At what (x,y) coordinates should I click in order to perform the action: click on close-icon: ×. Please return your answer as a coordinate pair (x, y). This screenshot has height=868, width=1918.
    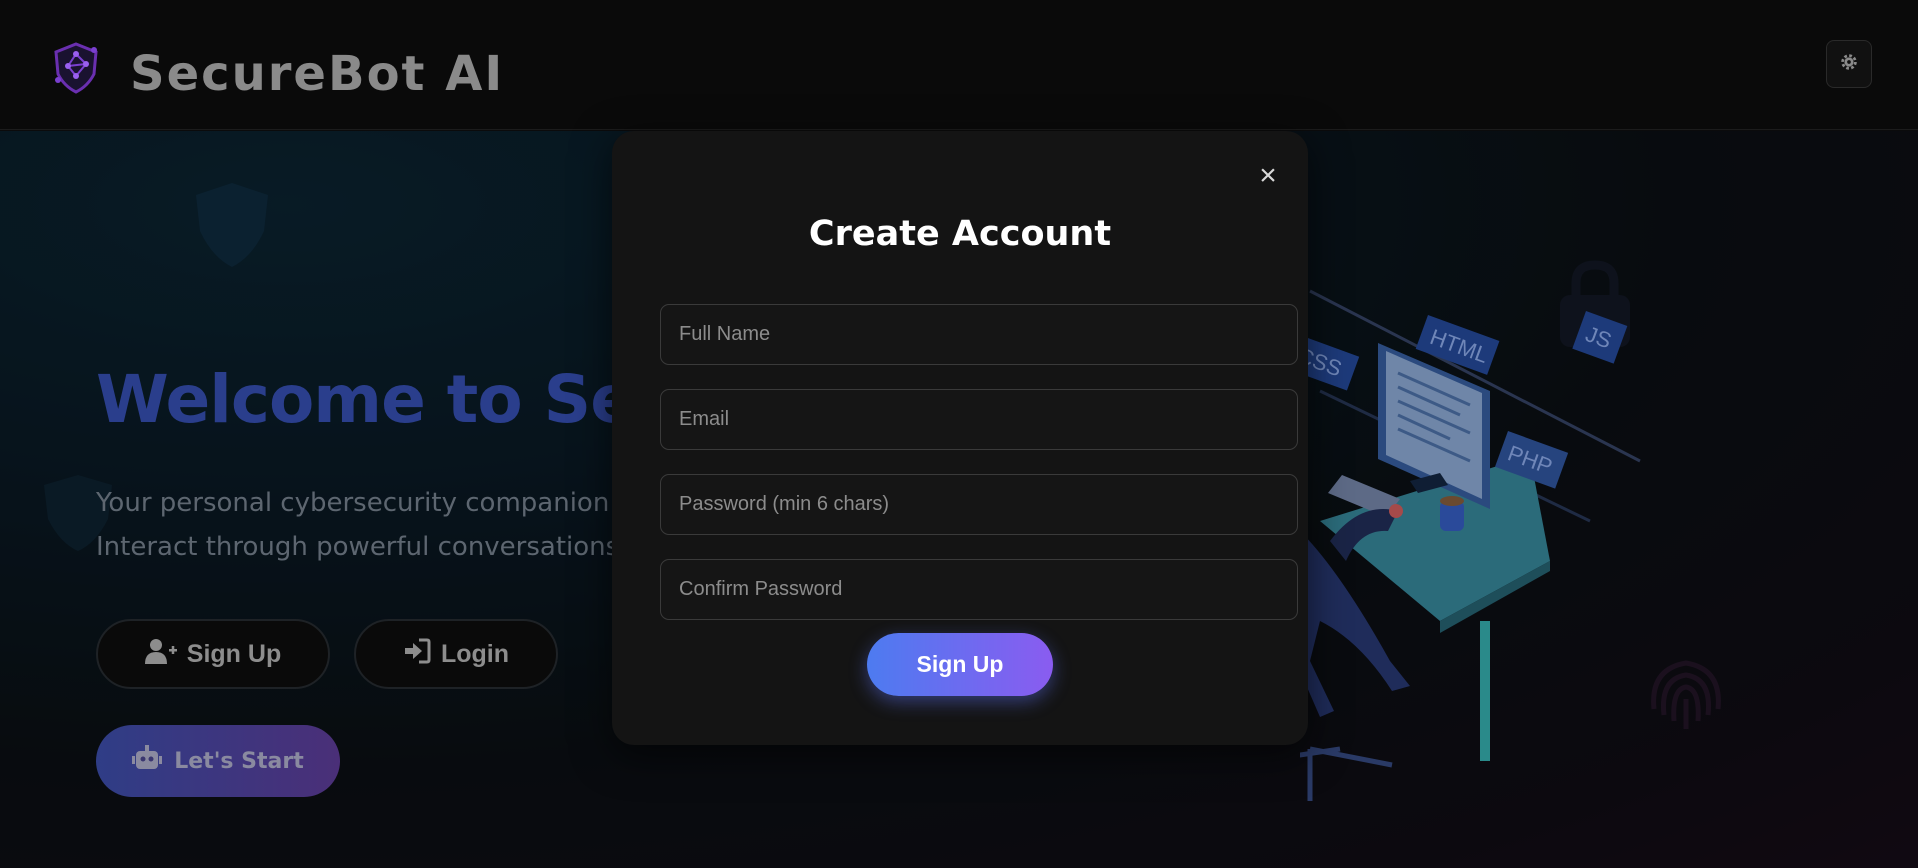
    Looking at the image, I should click on (1268, 176).